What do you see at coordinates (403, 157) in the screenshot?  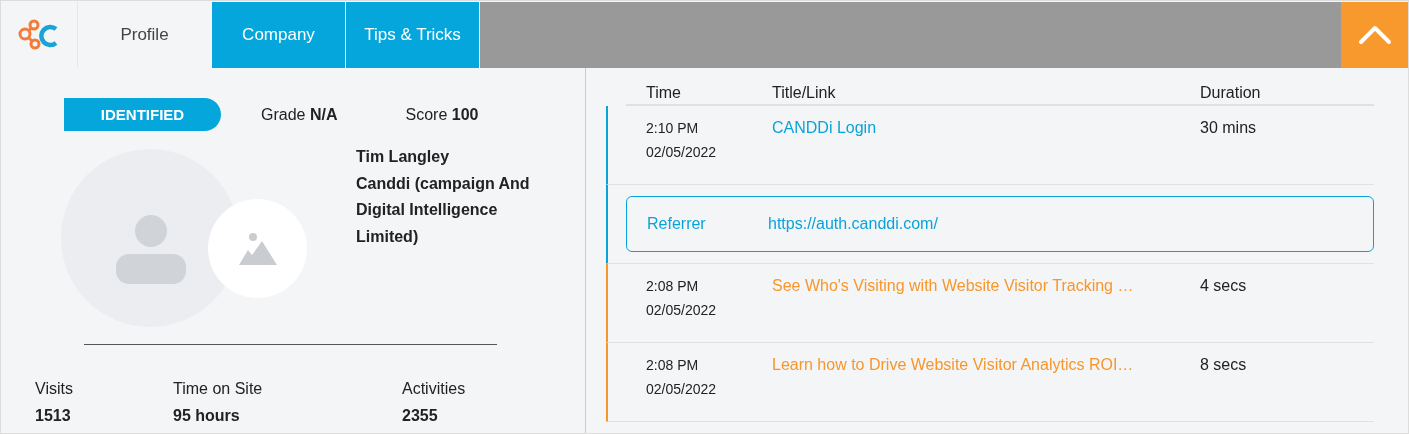 I see `contact-name: Tim Langley` at bounding box center [403, 157].